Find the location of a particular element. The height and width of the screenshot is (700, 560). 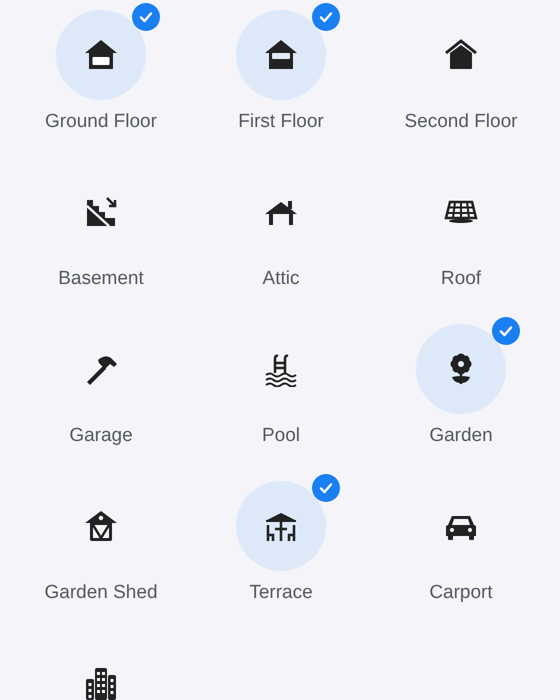

area-label: Pool is located at coordinates (281, 436).